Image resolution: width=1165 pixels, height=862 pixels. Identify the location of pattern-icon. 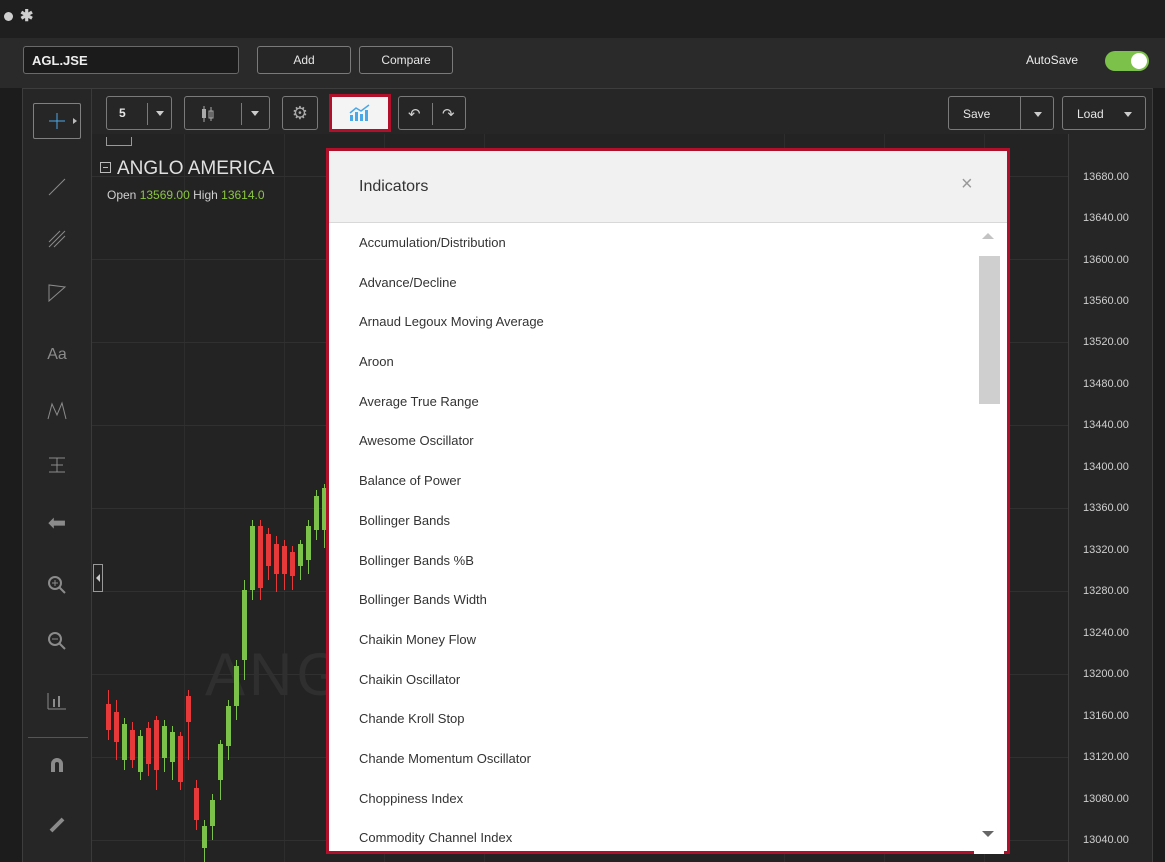
(57, 411).